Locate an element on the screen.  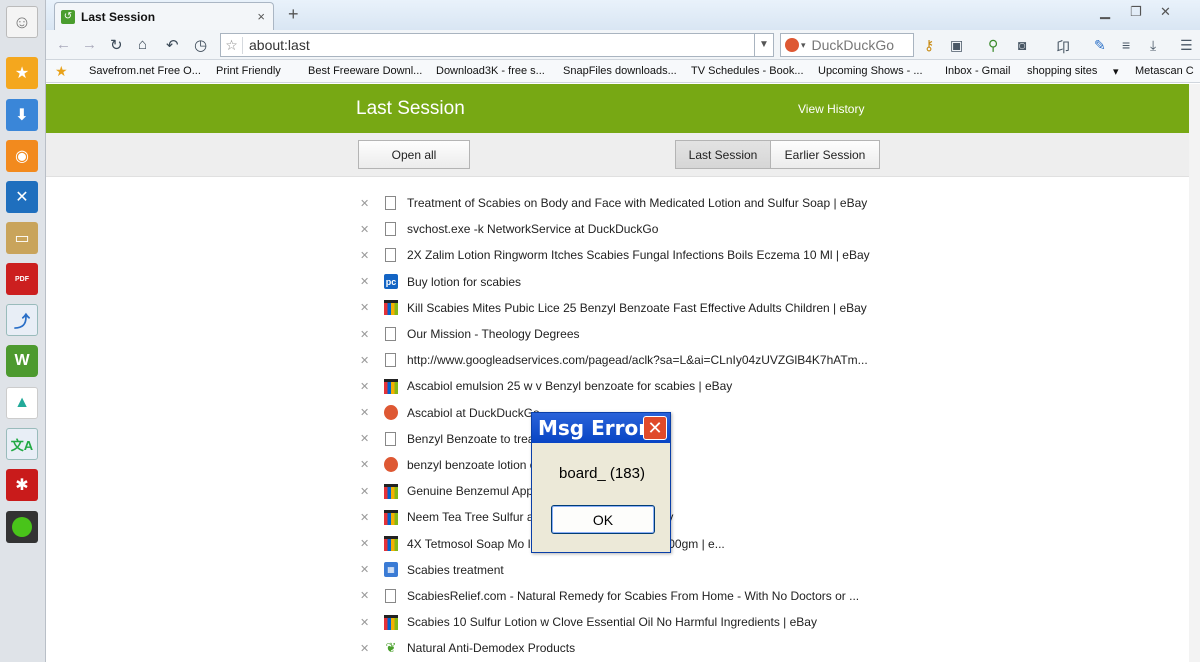
view-history-link: View History is located at coordinates (831, 109).